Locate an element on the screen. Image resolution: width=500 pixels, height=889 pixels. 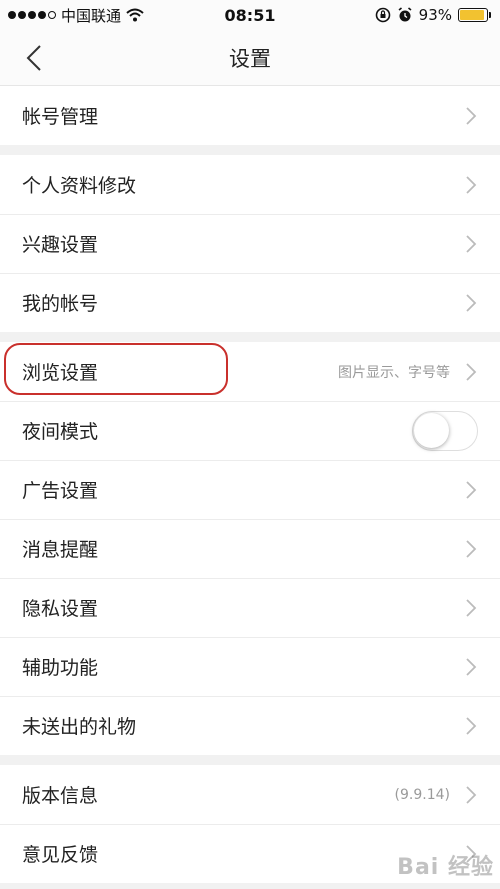
status-left: 中国联通 is located at coordinates (76, 15).